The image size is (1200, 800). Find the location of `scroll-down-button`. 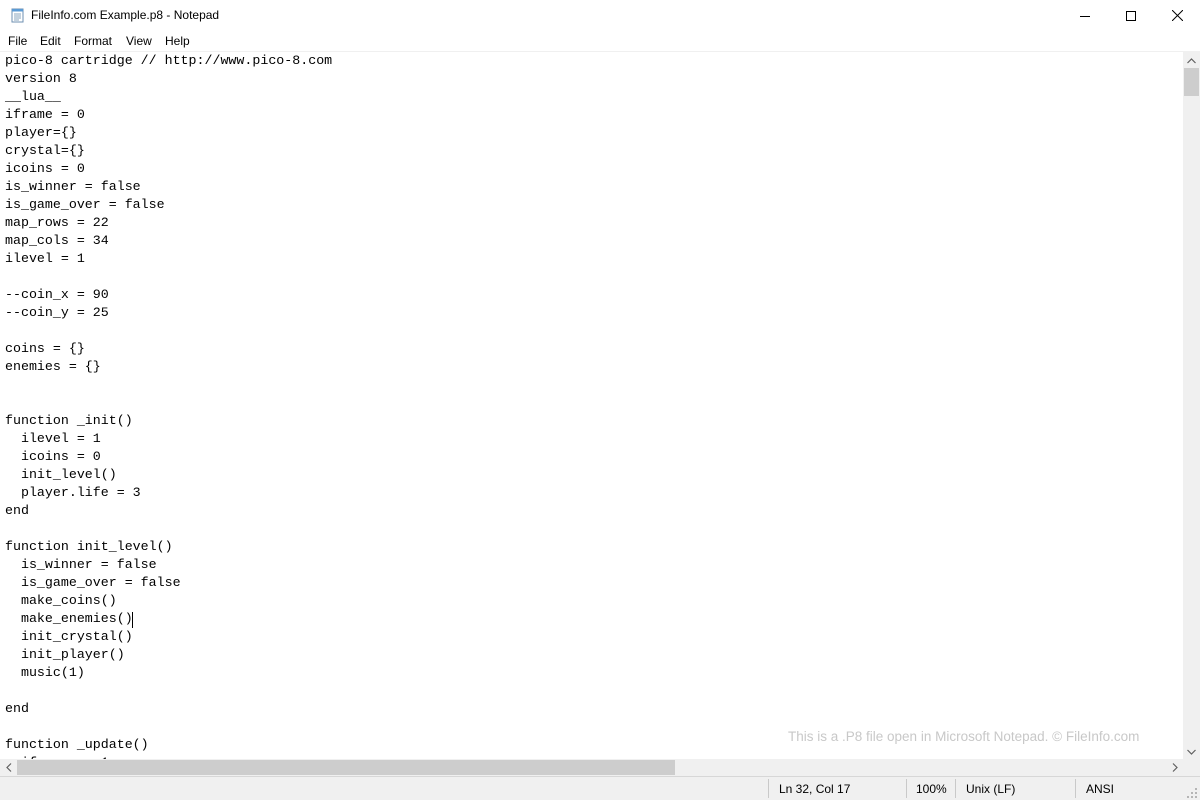

scroll-down-button is located at coordinates (1191, 750).